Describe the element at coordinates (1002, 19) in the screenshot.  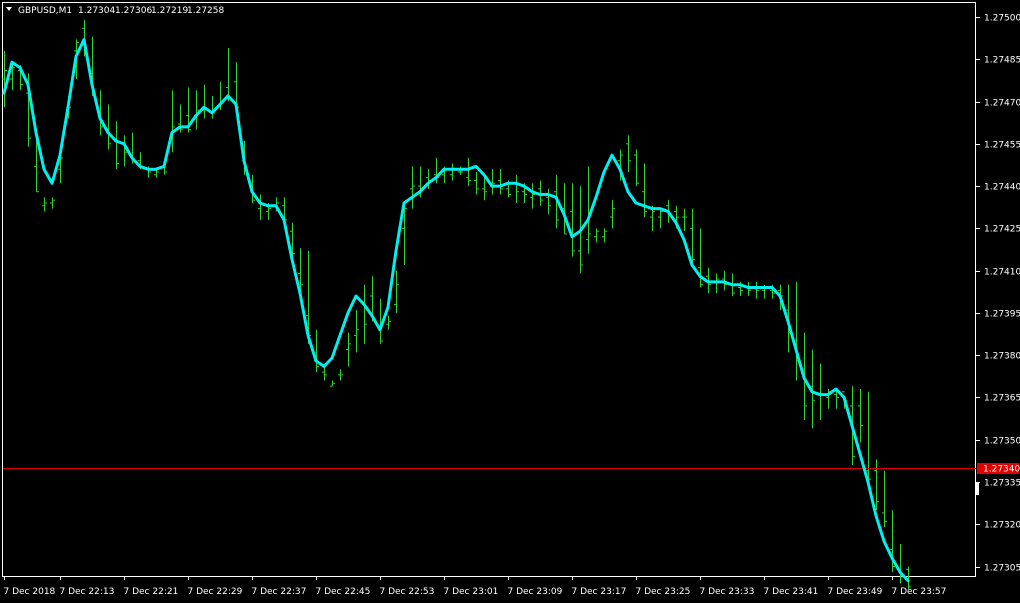
I see `price-label: 1.27500` at that location.